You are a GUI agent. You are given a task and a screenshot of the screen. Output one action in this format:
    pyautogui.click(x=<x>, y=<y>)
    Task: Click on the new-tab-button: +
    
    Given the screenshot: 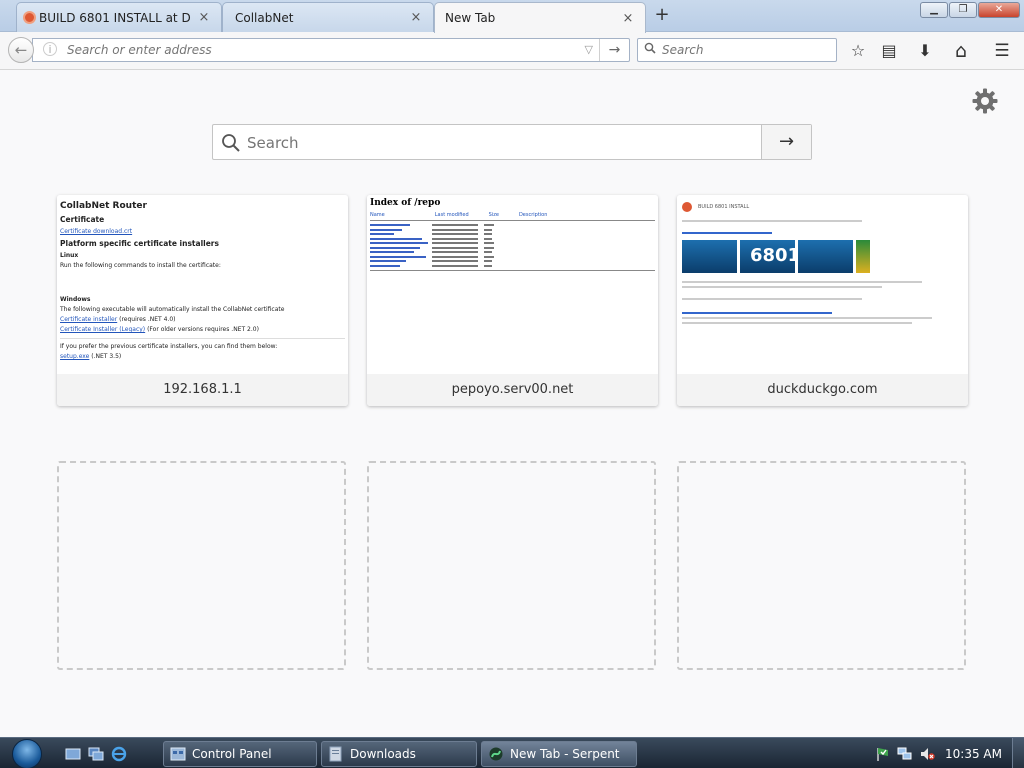 What is the action you would take?
    pyautogui.click(x=662, y=16)
    